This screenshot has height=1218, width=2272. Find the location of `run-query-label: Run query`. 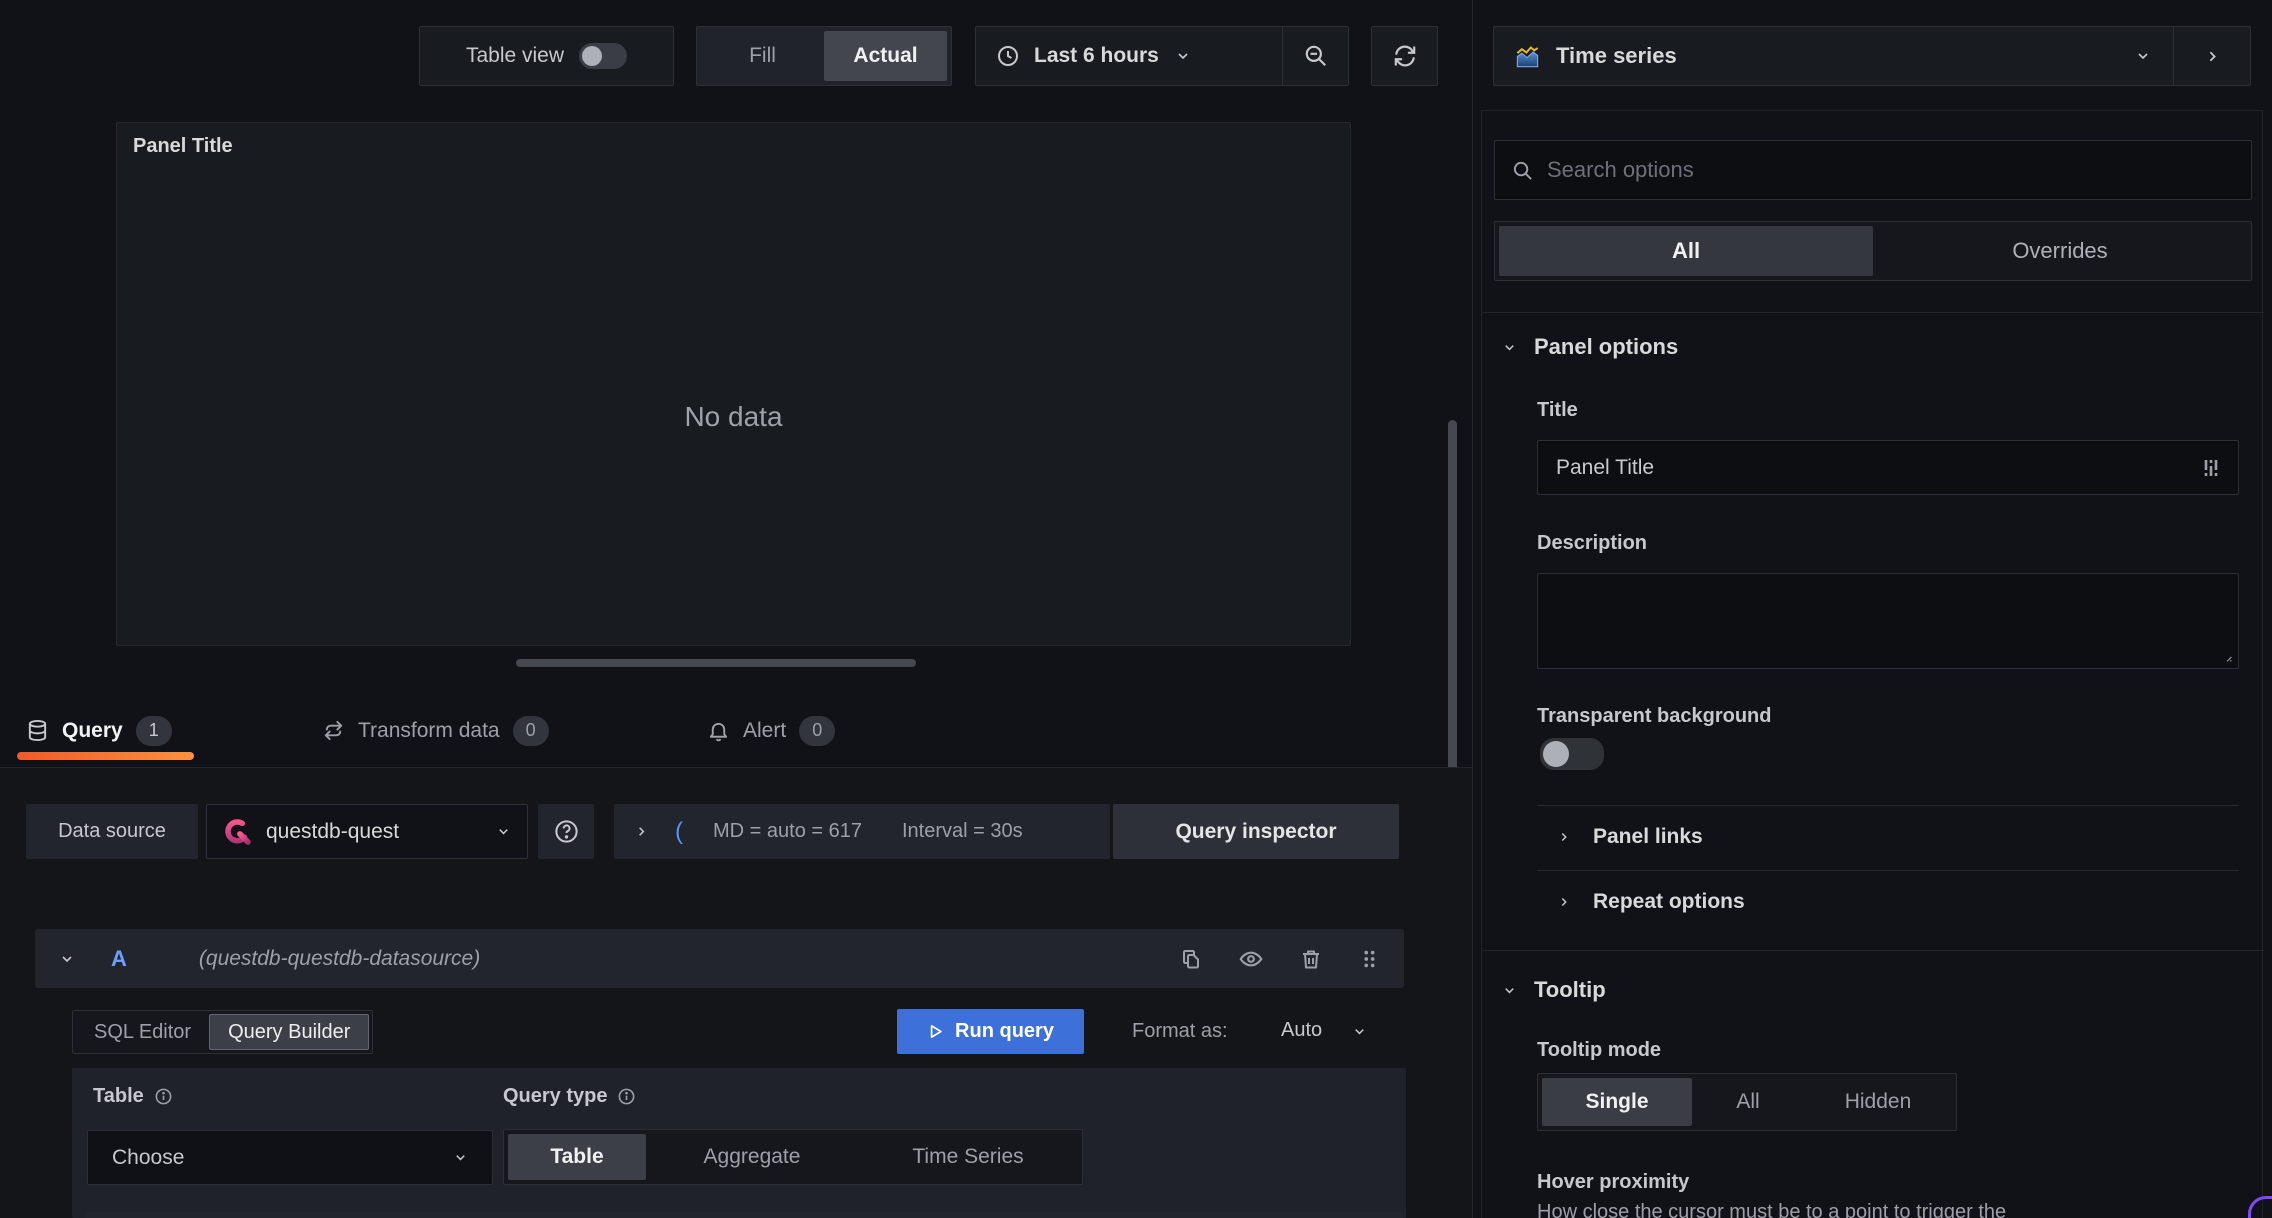

run-query-label: Run query is located at coordinates (1004, 1031).